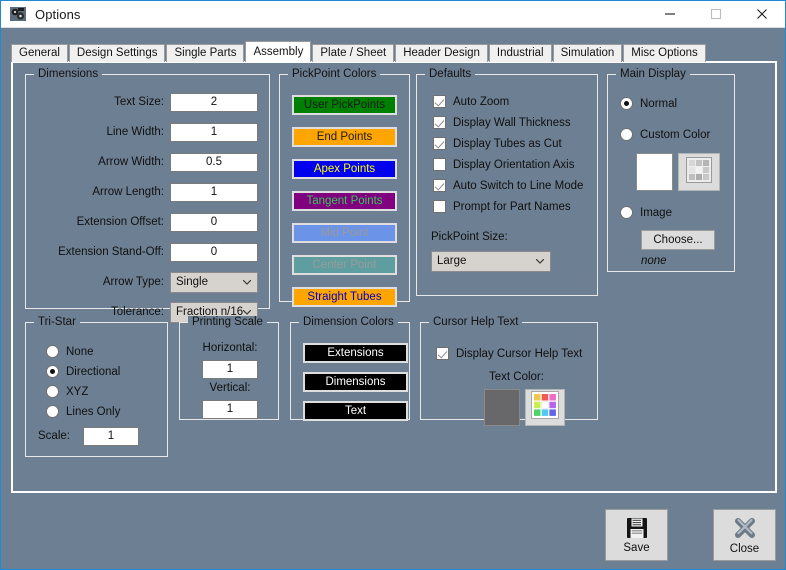  Describe the element at coordinates (52, 391) in the screenshot. I see `tristar-xyz-radio` at that location.